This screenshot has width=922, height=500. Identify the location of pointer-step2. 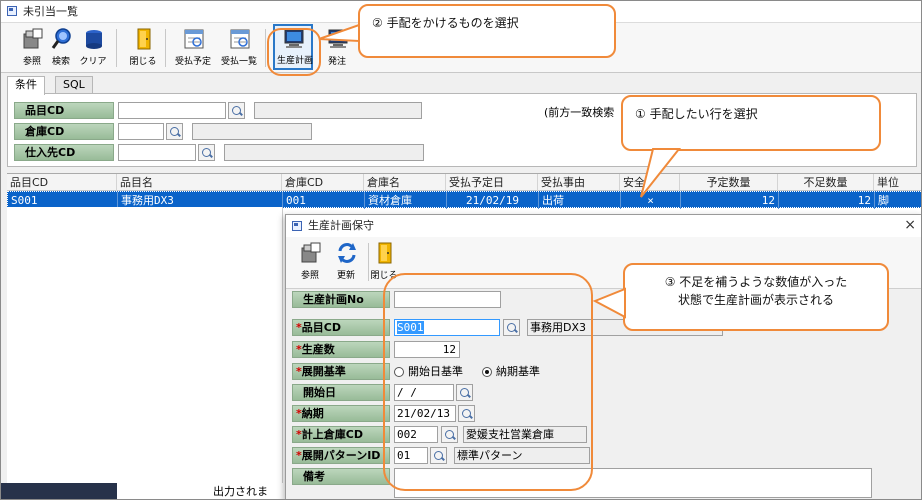
(339, 33).